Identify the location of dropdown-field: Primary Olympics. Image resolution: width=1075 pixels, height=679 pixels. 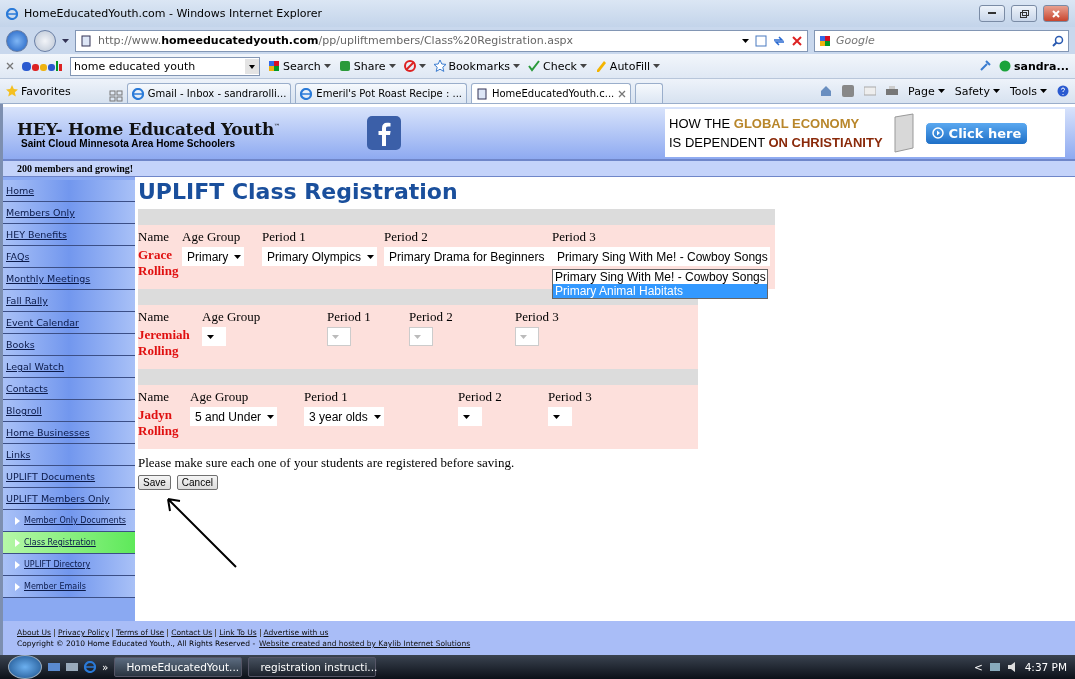
(319, 256).